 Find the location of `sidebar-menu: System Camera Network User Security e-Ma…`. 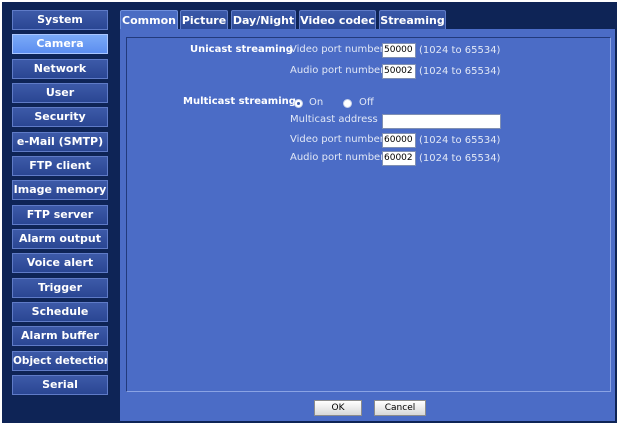

sidebar-menu: System Camera Network User Security e-Ma… is located at coordinates (60, 205).